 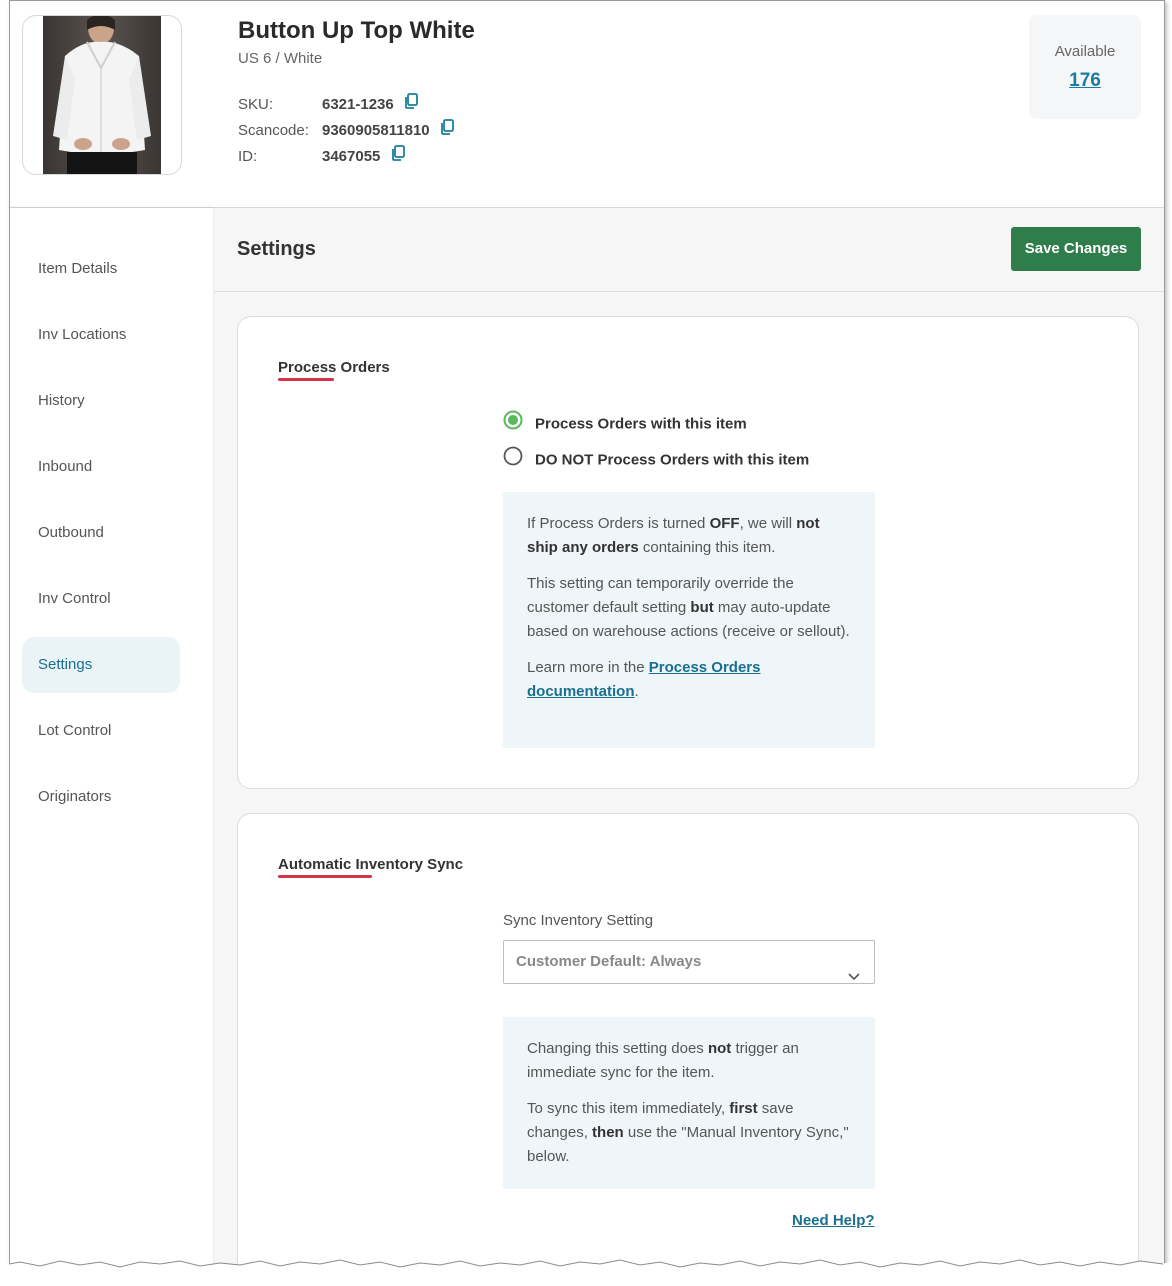 I want to click on id-value: 3467055, so click(x=351, y=156).